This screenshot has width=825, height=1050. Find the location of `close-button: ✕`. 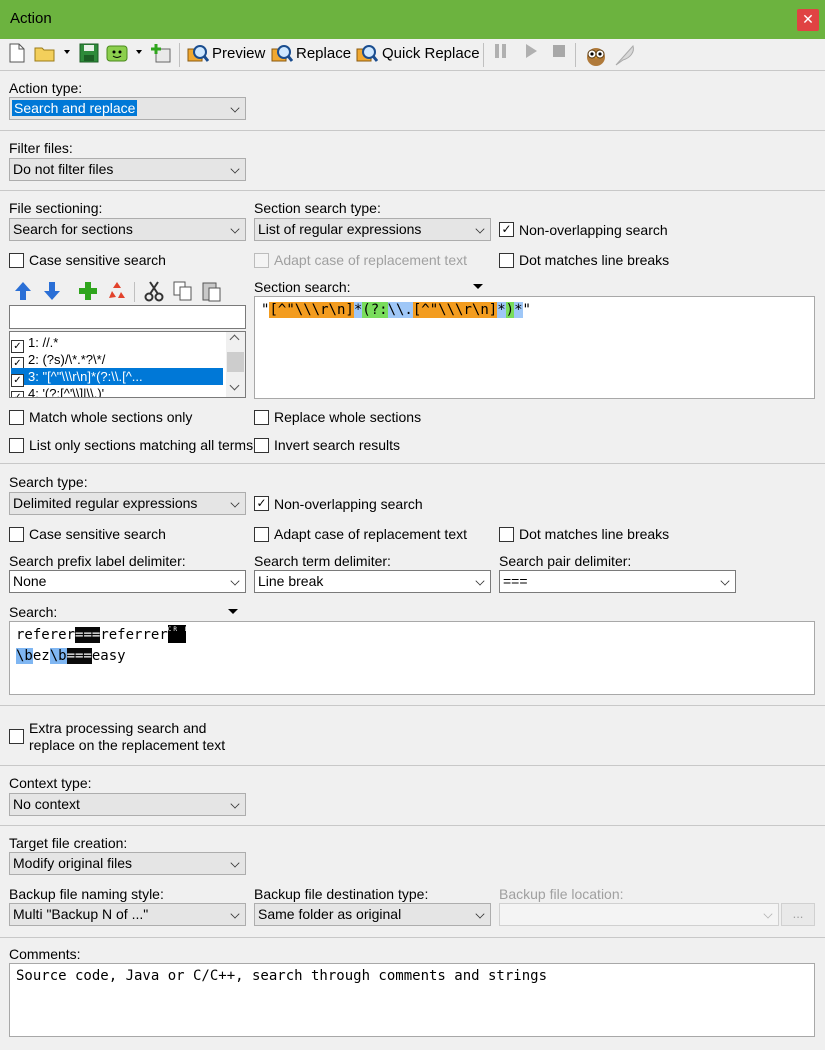

close-button: ✕ is located at coordinates (808, 20).